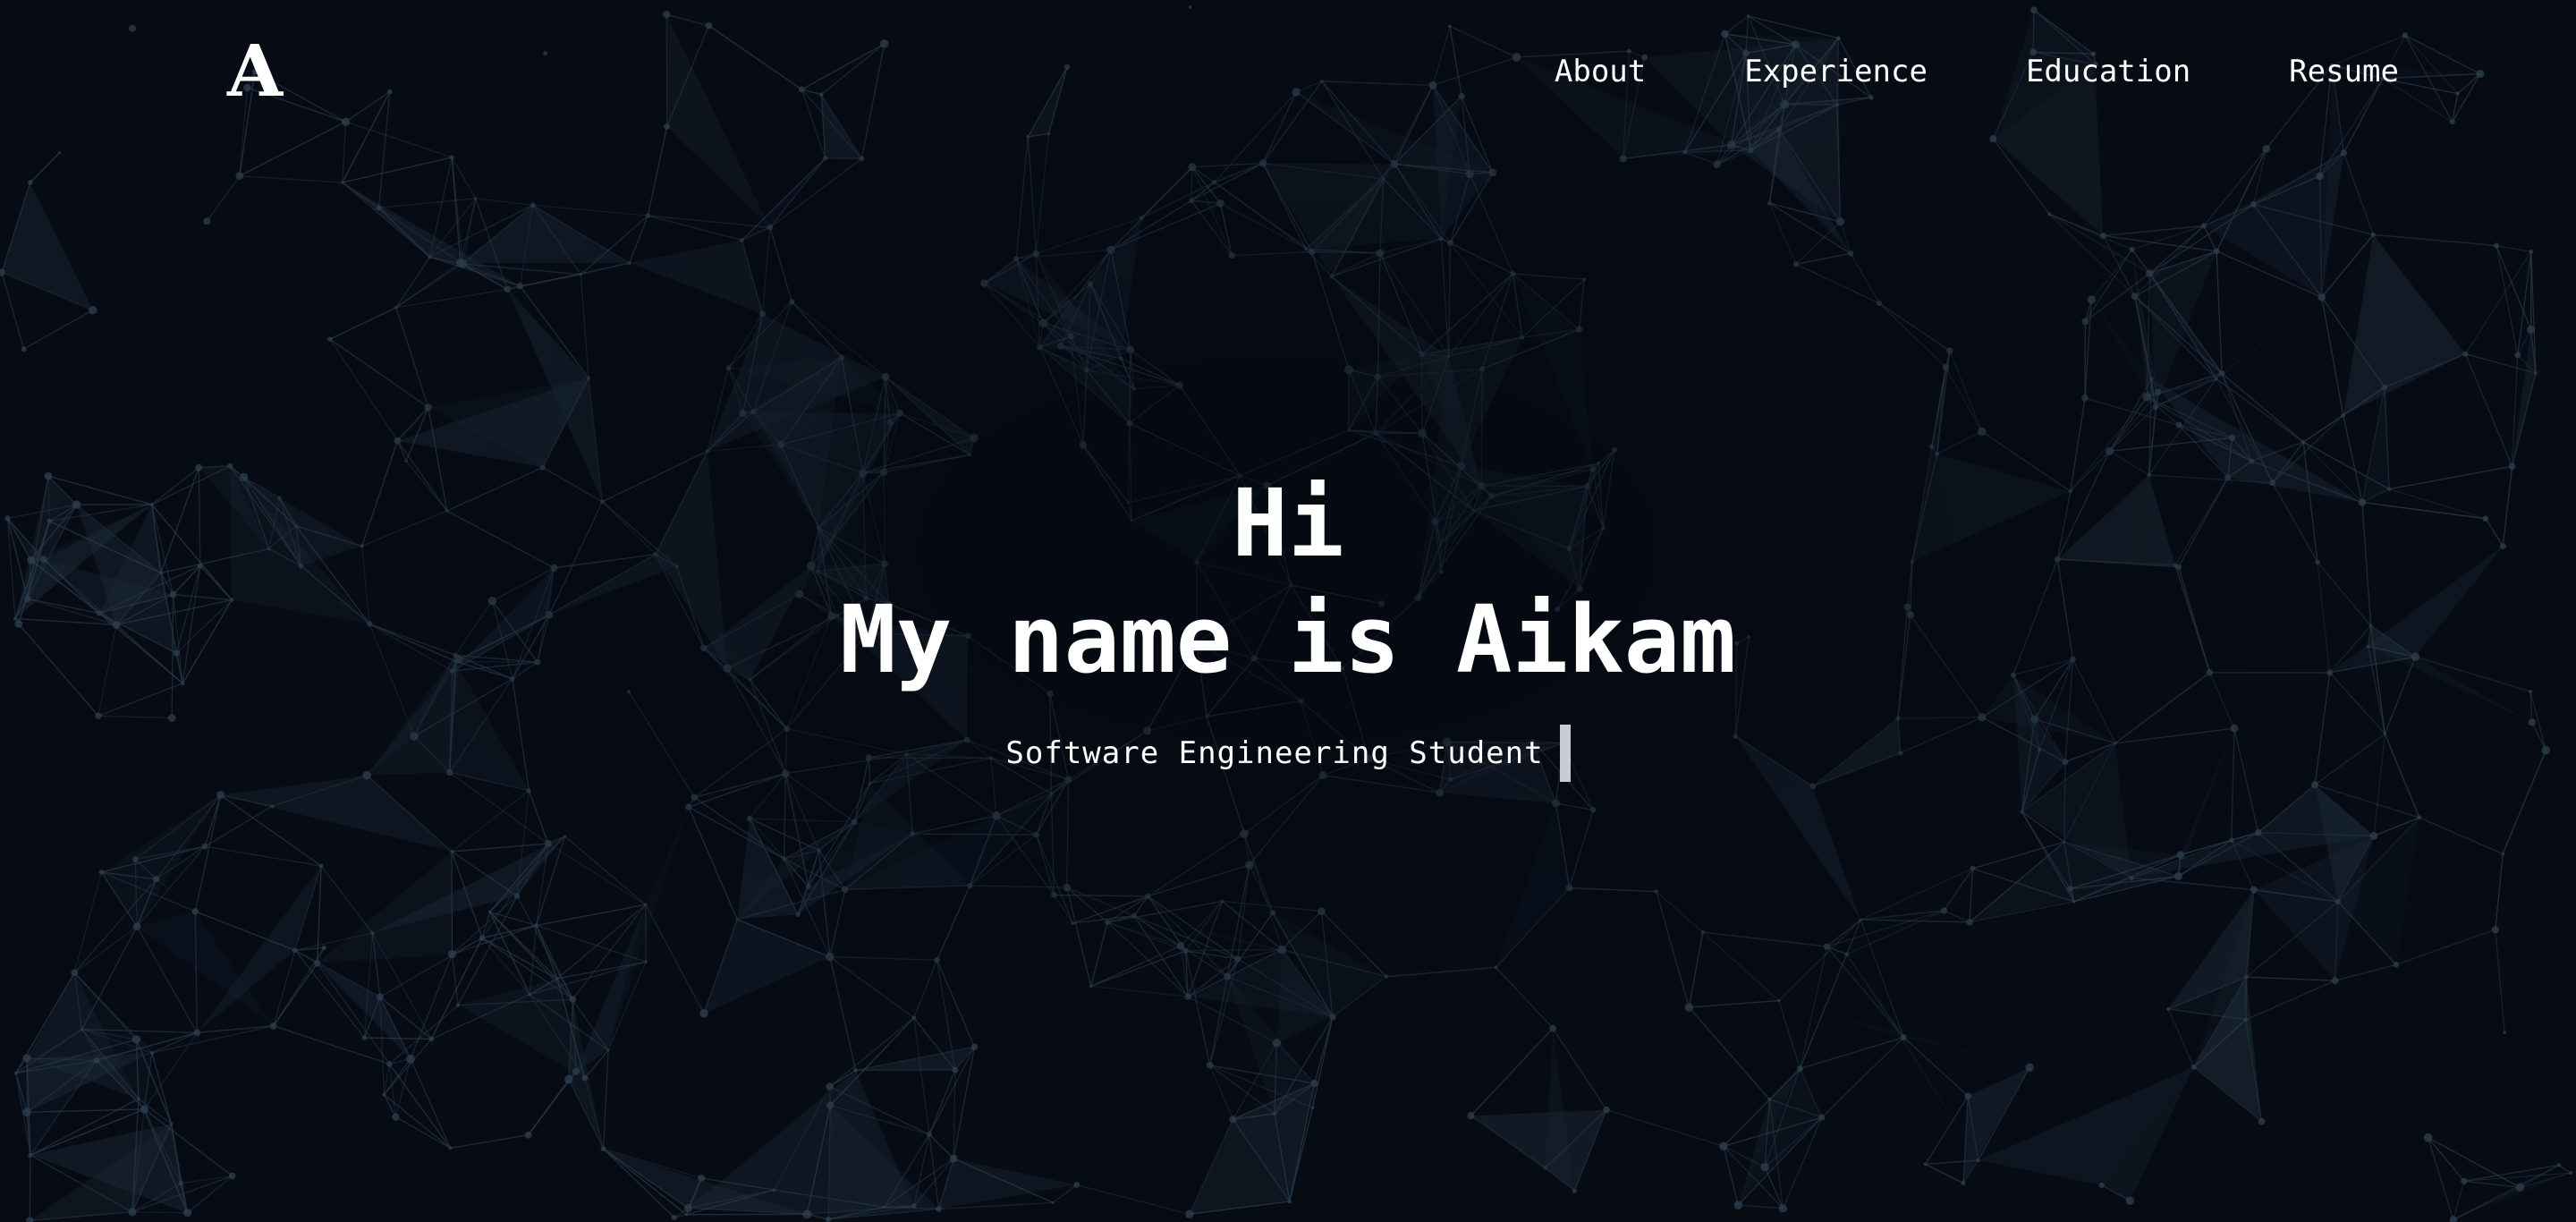  I want to click on nav-link-experience: Experience, so click(1836, 71).